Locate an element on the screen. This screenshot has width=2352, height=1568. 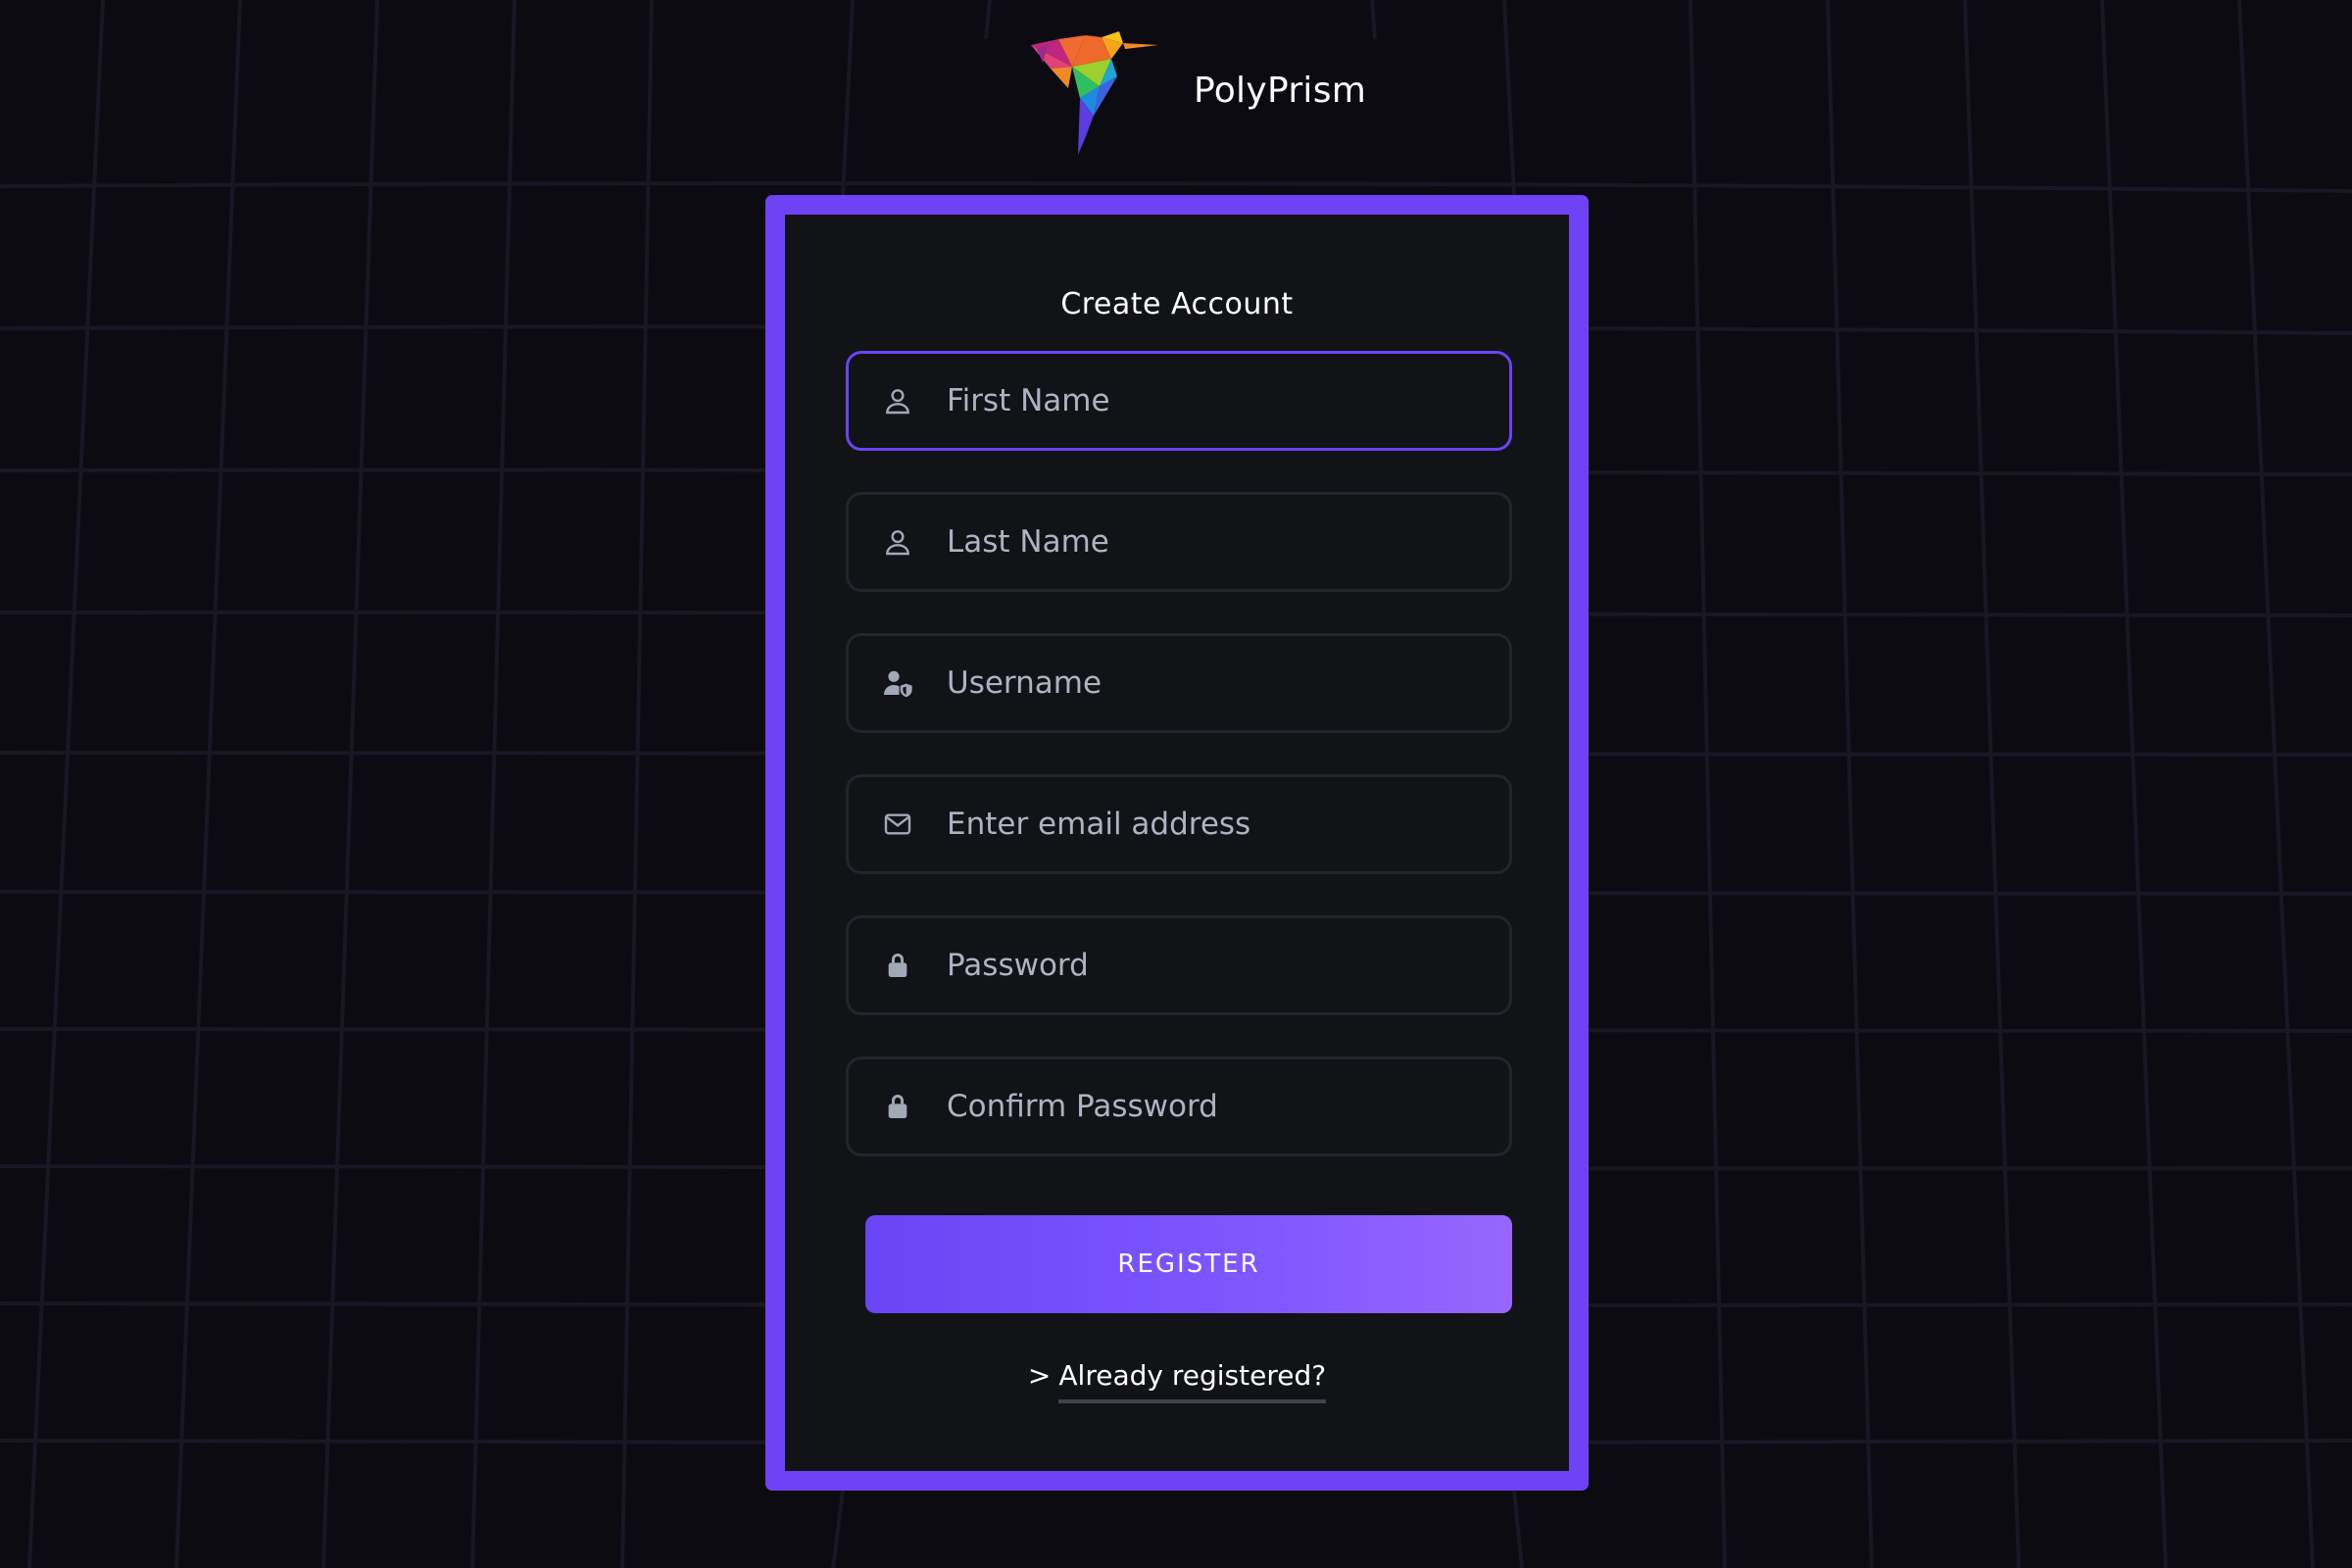
first-name-field is located at coordinates (1179, 401).